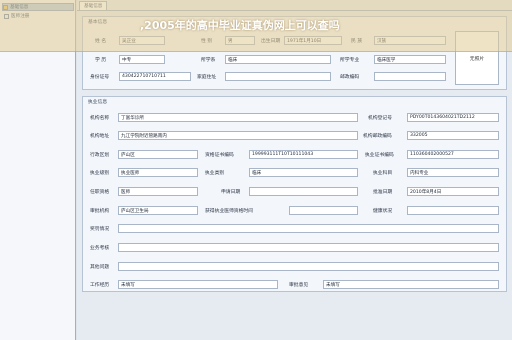 The image size is (512, 340). What do you see at coordinates (238, 117) in the screenshot?
I see `org-name-field: 丁富华诊所` at bounding box center [238, 117].